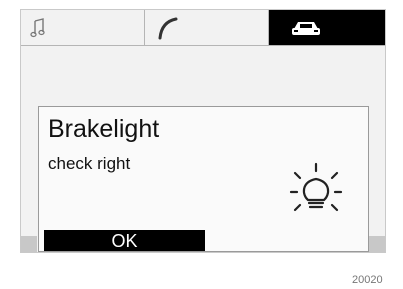 The height and width of the screenshot is (289, 403). What do you see at coordinates (168, 28) in the screenshot?
I see `phone-icon` at bounding box center [168, 28].